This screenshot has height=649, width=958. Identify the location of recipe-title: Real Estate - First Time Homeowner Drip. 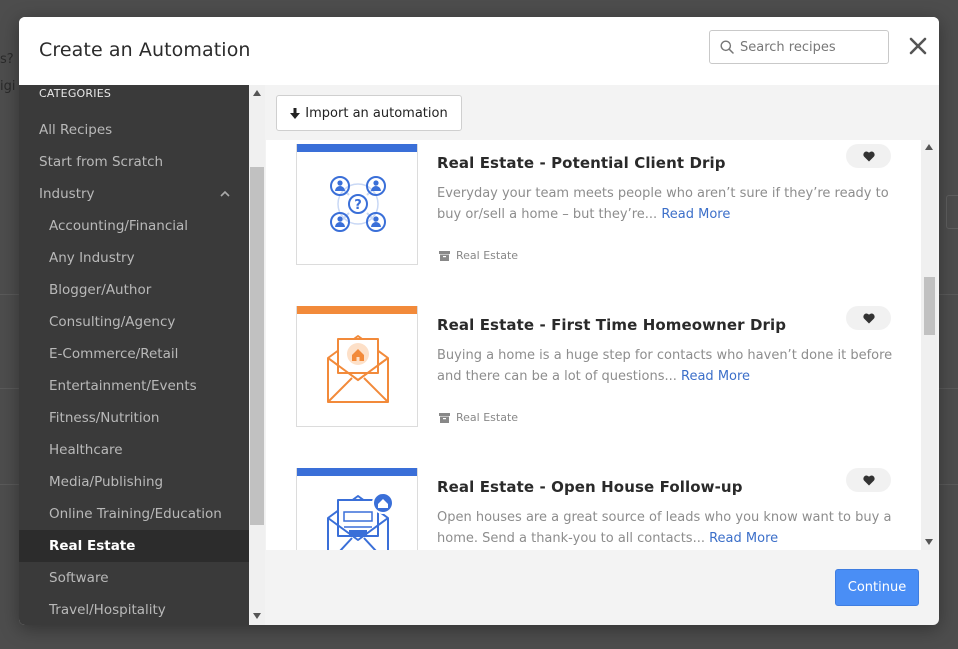
(611, 325).